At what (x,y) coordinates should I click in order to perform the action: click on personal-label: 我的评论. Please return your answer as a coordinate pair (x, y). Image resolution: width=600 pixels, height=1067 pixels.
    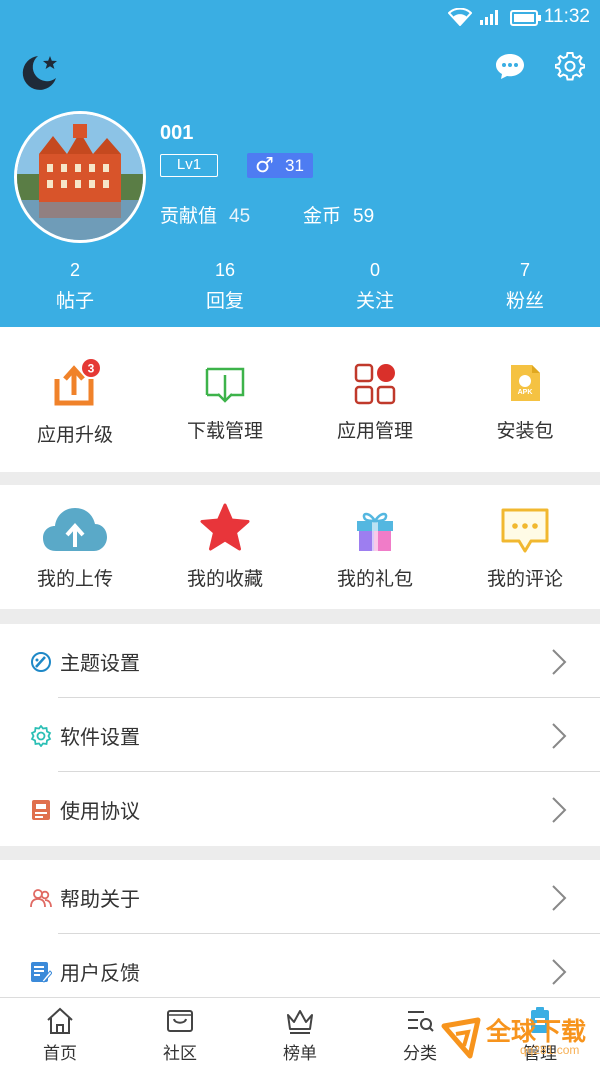
    Looking at the image, I should click on (524, 579).